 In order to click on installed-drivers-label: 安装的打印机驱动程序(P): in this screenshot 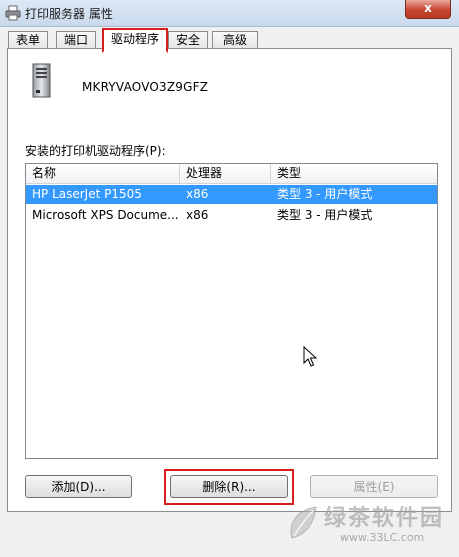, I will do `click(95, 151)`.